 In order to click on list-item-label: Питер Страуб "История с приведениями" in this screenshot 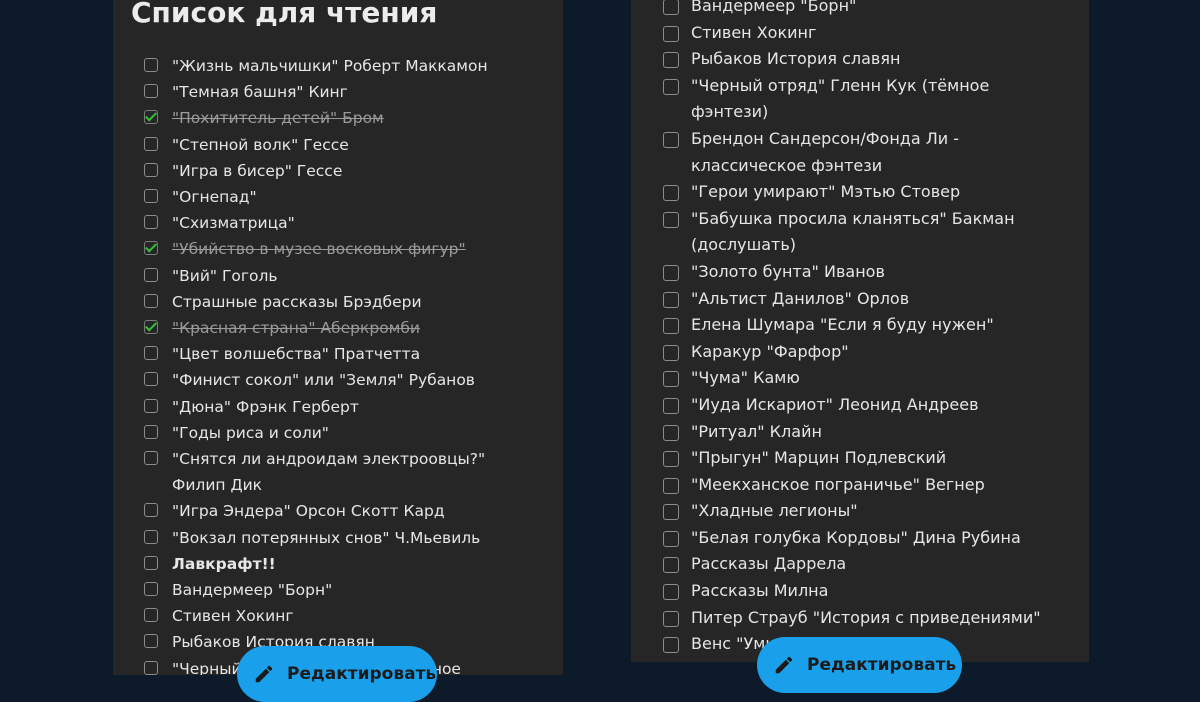, I will do `click(866, 617)`.